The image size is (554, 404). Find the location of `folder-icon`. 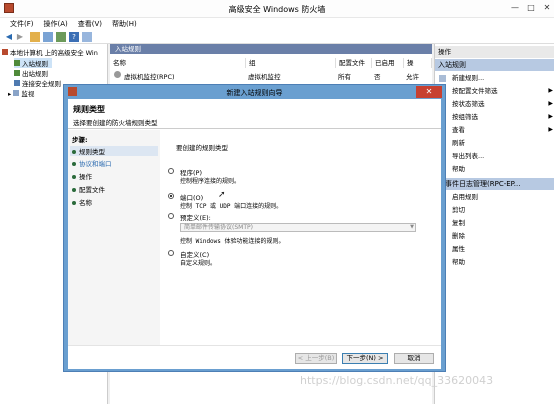

folder-icon is located at coordinates (35, 37).